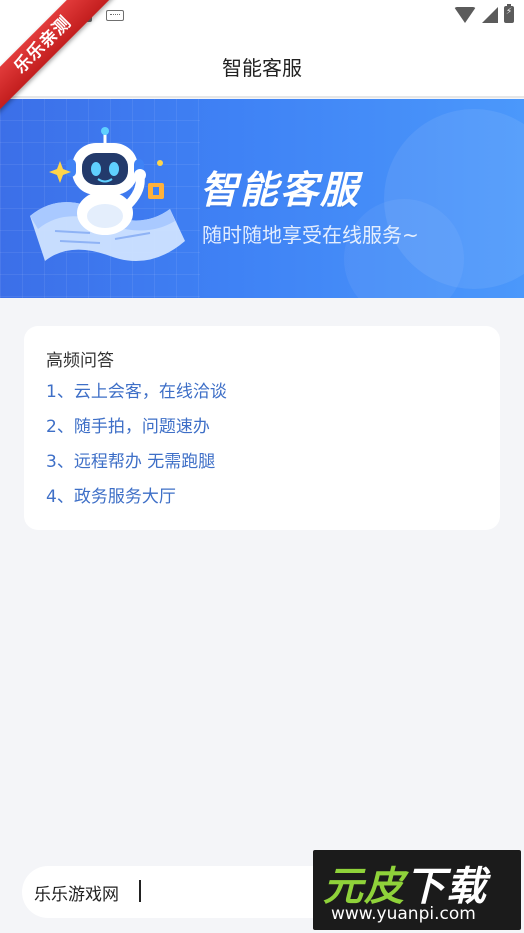 The image size is (524, 933). Describe the element at coordinates (310, 235) in the screenshot. I see `banner-subtitle: 随时随地享受在线服务~` at that location.